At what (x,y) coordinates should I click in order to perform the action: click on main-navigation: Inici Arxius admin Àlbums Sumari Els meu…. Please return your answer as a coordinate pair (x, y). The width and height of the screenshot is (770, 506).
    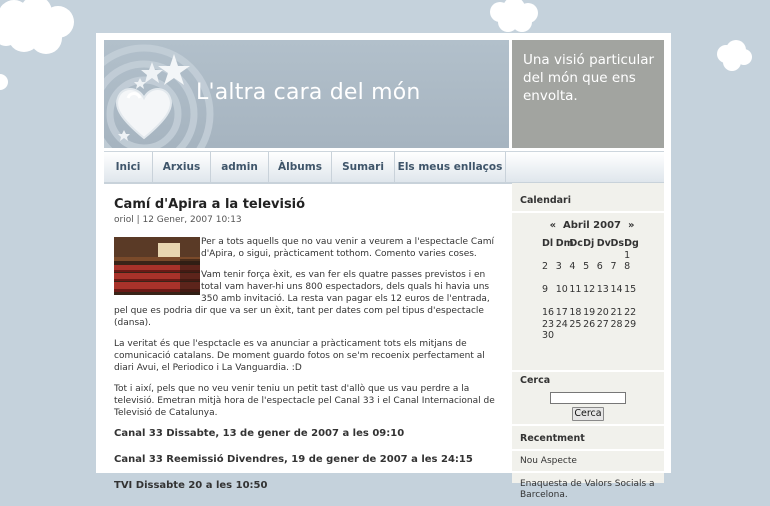
    Looking at the image, I should click on (384, 167).